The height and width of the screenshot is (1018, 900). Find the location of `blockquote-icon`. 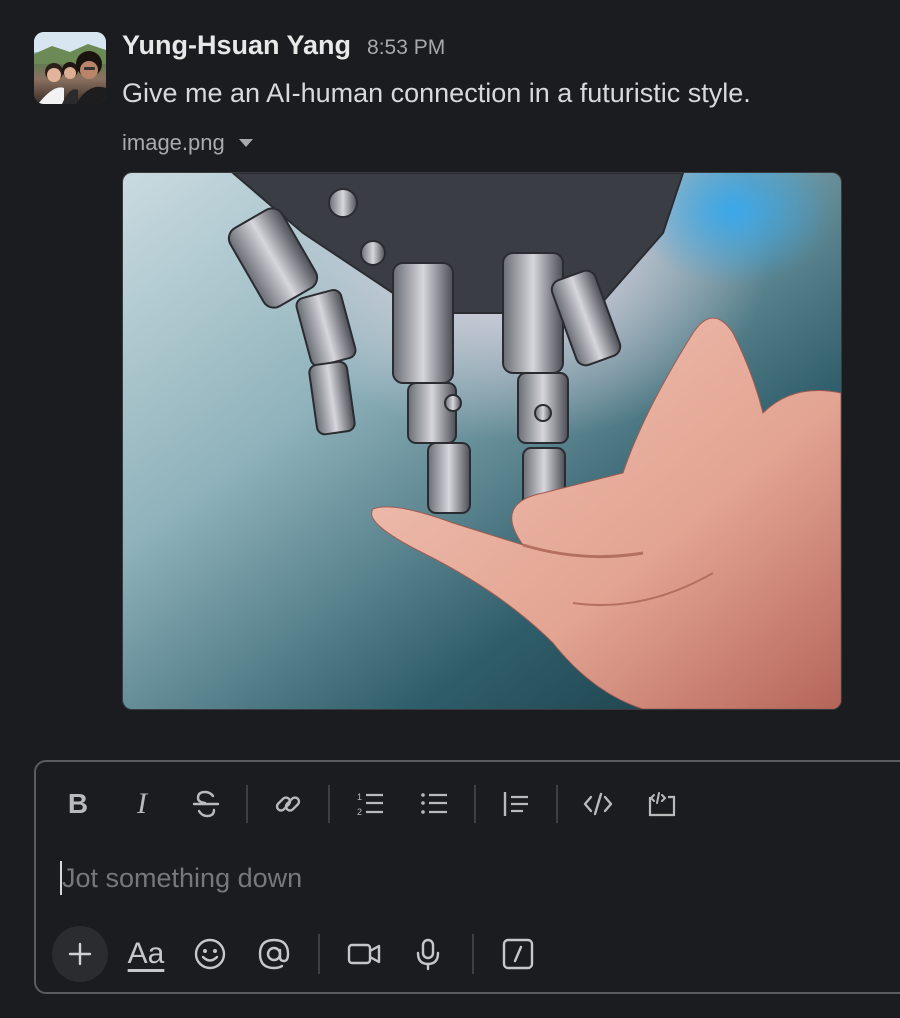

blockquote-icon is located at coordinates (516, 804).